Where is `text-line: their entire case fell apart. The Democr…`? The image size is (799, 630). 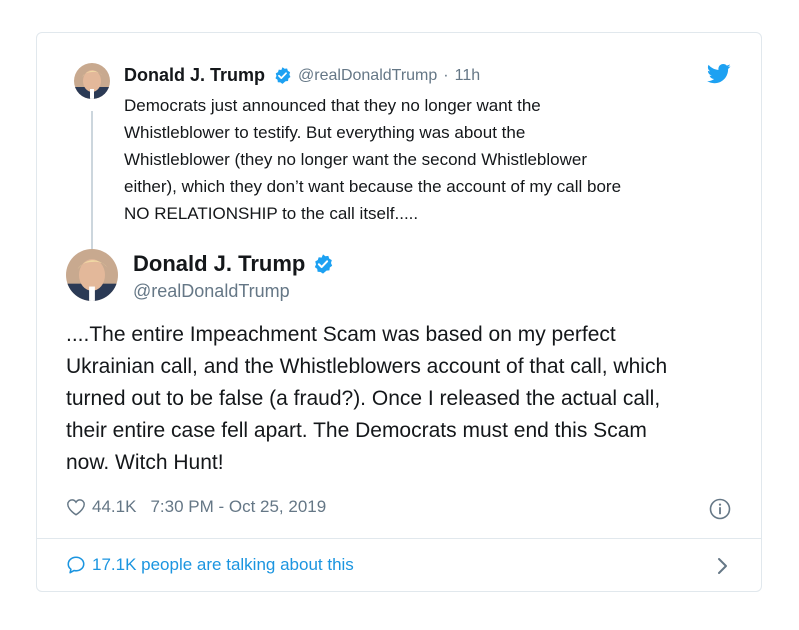
text-line: their entire case fell apart. The Democr… is located at coordinates (356, 430).